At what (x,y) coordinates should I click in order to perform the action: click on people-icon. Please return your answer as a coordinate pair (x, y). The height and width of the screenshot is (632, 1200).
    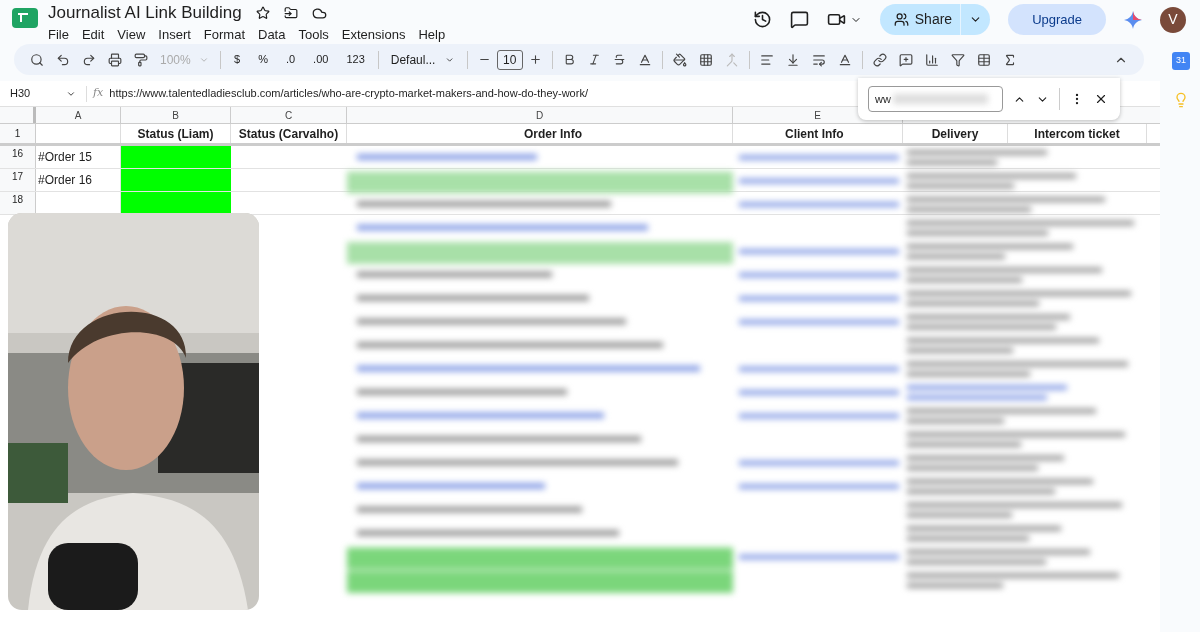
    Looking at the image, I should click on (901, 19).